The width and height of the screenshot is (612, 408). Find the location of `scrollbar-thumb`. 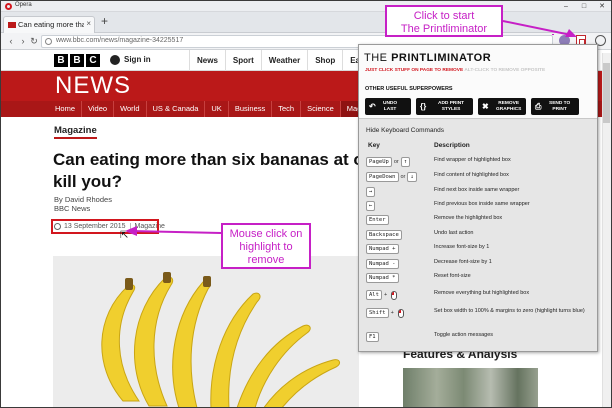

scrollbar-thumb is located at coordinates (606, 93).